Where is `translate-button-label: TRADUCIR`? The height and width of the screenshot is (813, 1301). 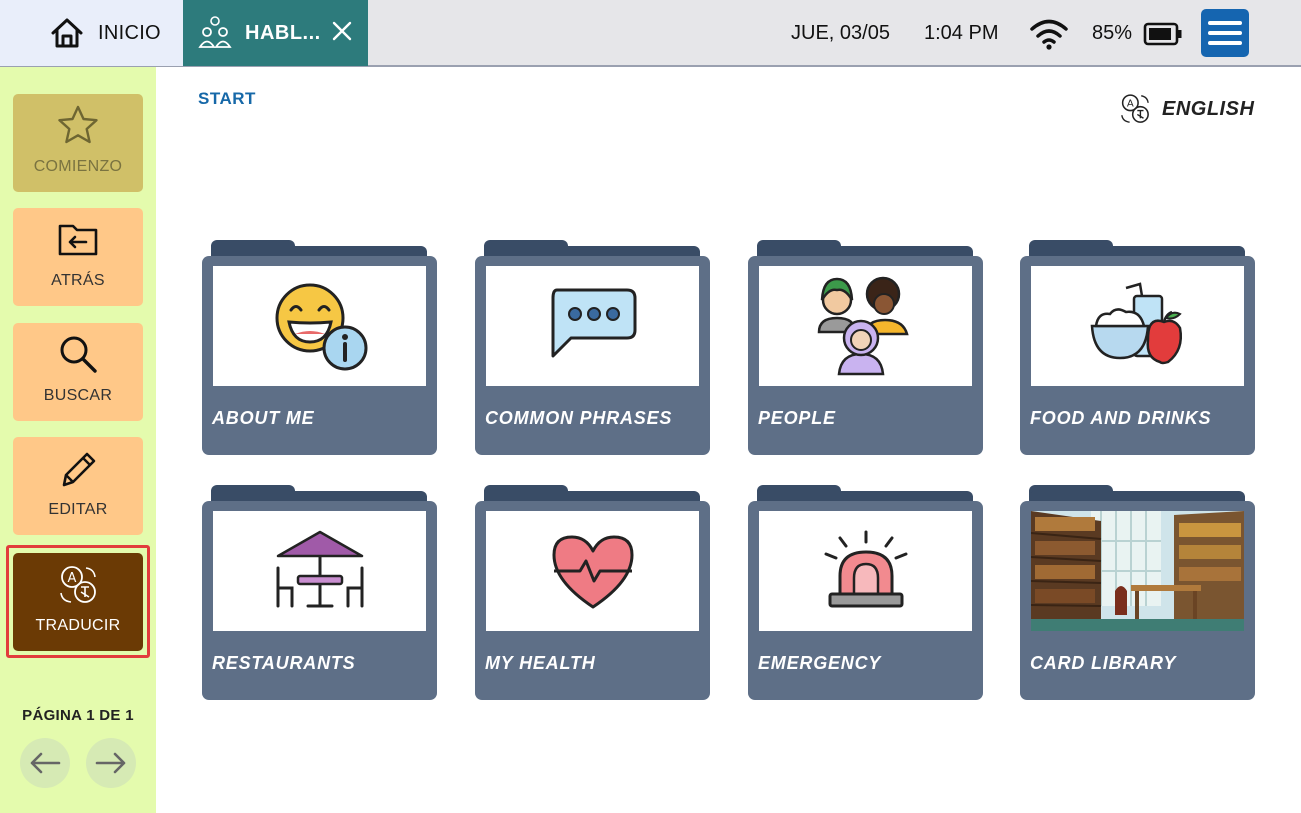 translate-button-label: TRADUCIR is located at coordinates (78, 625).